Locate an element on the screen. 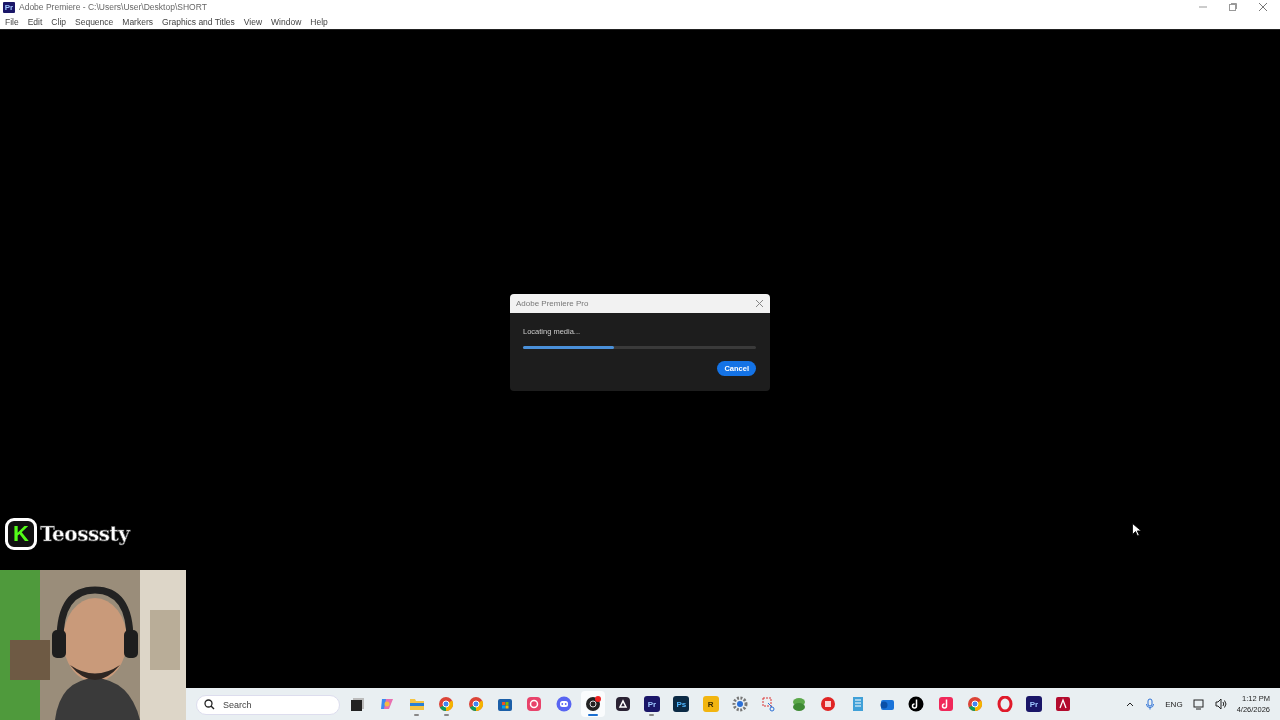 This screenshot has height=720, width=1280. microphone-icon is located at coordinates (1150, 704).